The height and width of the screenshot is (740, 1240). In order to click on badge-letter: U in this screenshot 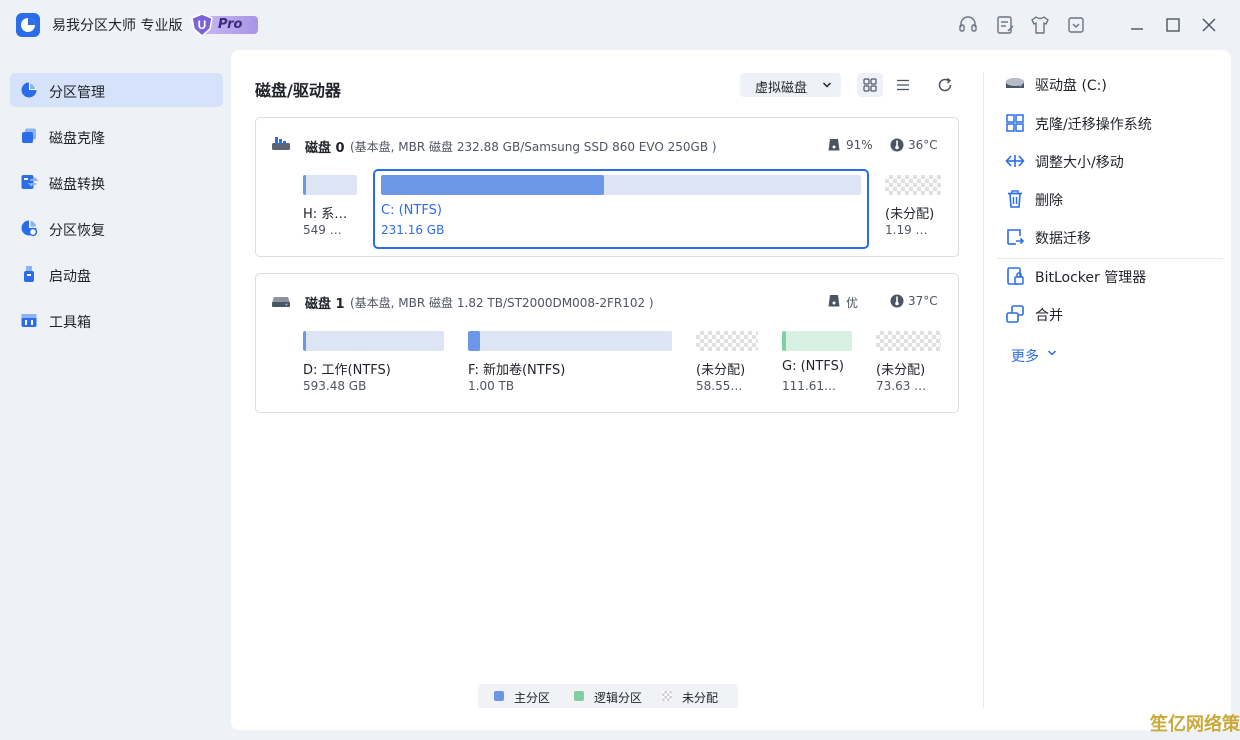, I will do `click(202, 25)`.